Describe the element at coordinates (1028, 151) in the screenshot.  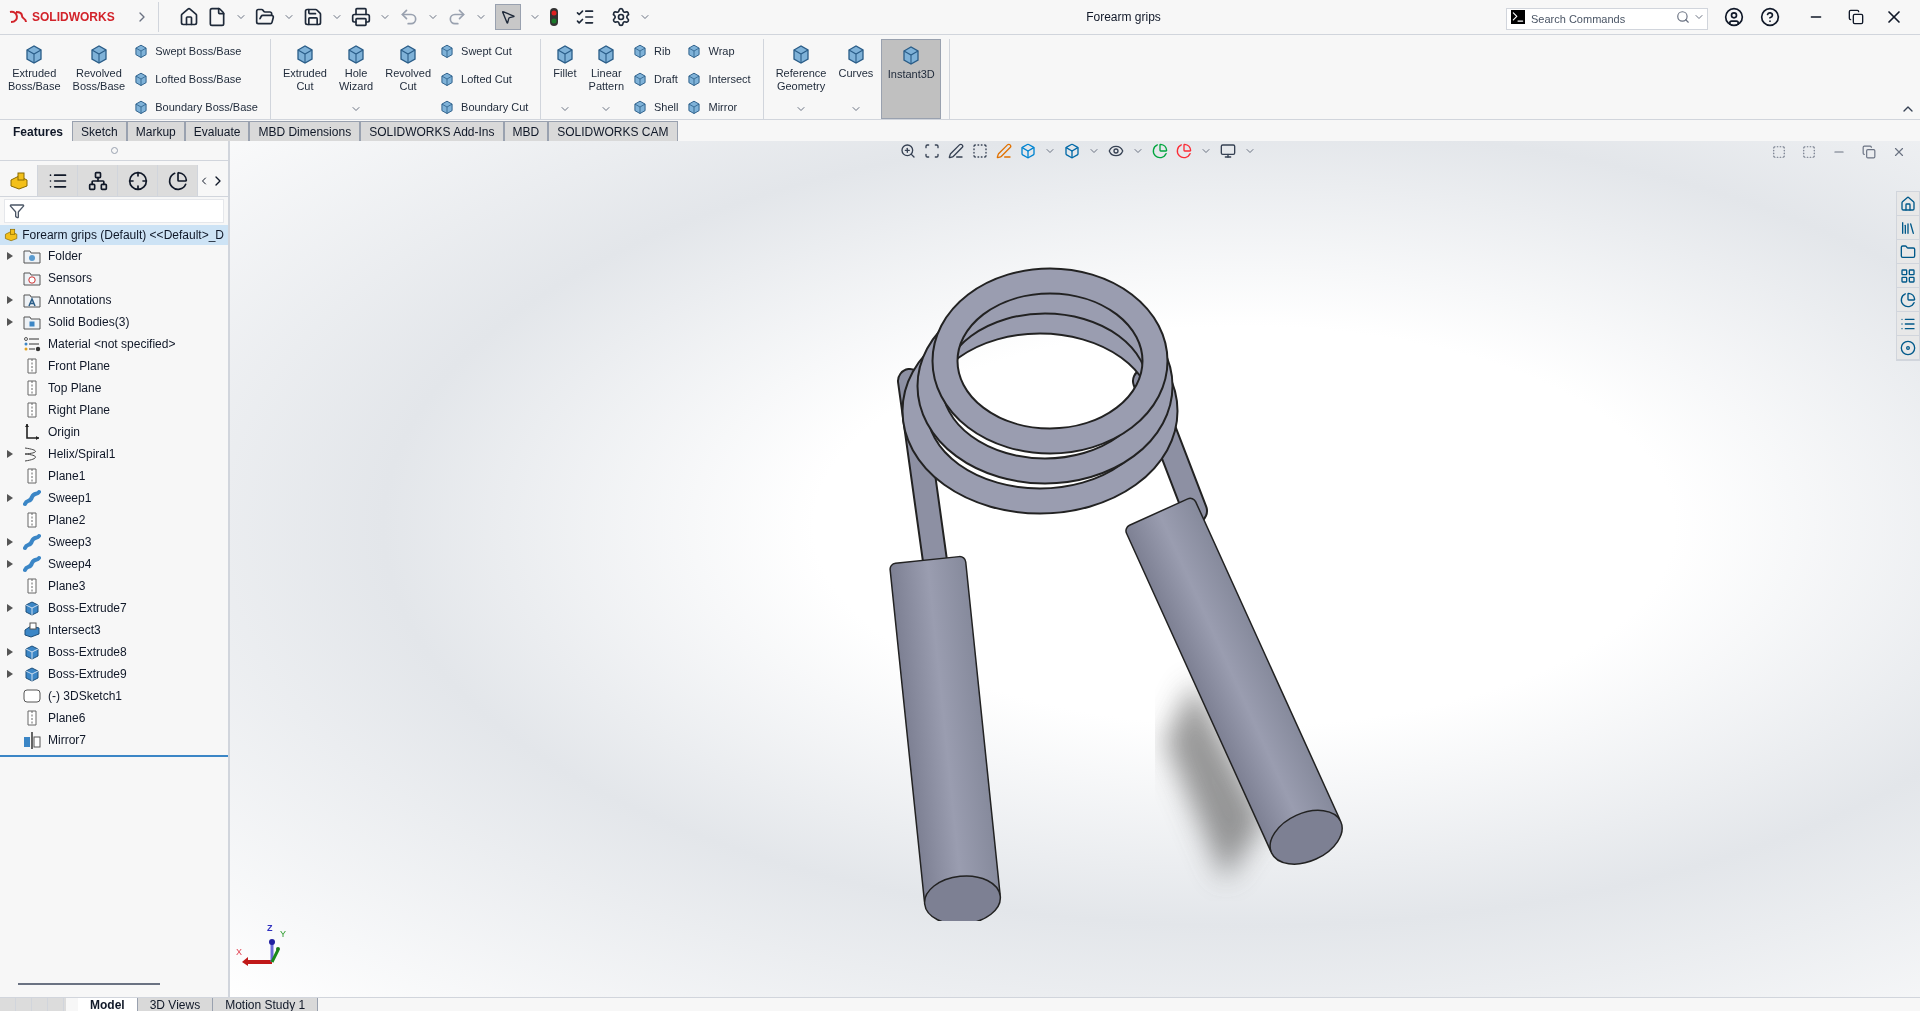
I see `view-orientation-icon` at that location.